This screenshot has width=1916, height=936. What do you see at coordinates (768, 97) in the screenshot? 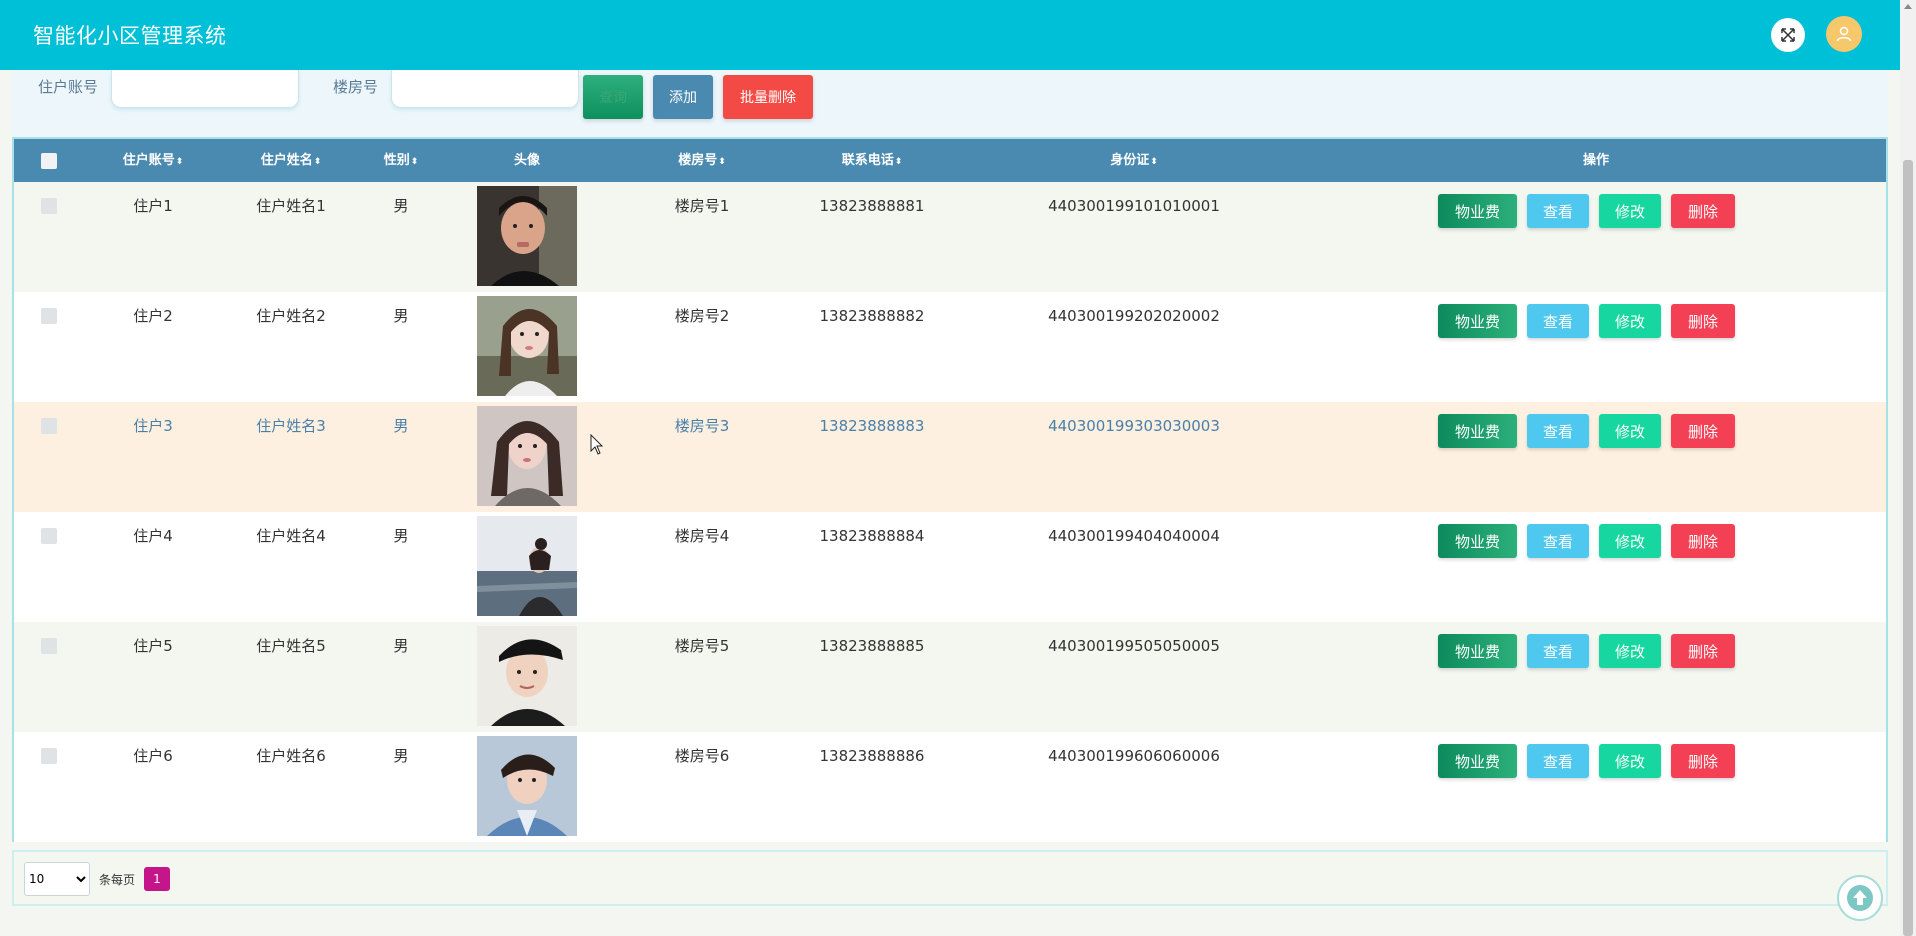
I see `batch-delete-button: 批量删除` at bounding box center [768, 97].